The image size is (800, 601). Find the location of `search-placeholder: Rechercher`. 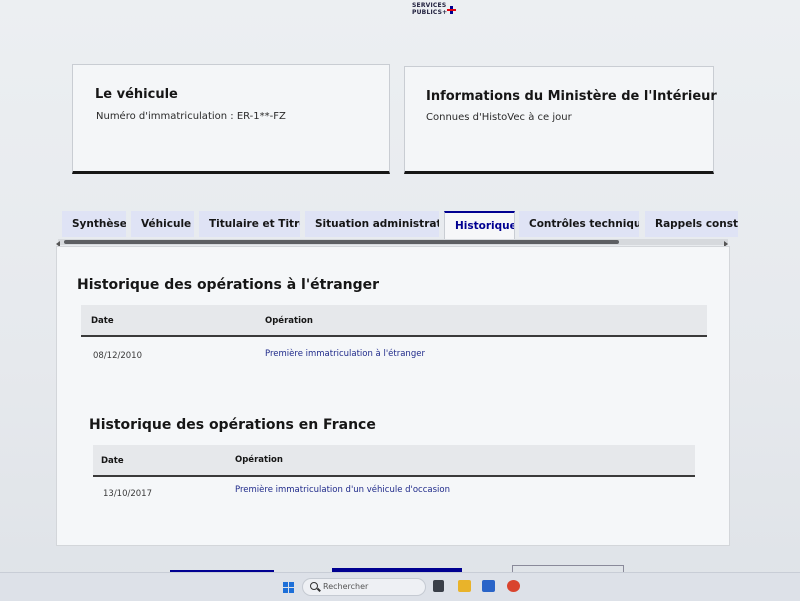

search-placeholder: Rechercher is located at coordinates (346, 586).